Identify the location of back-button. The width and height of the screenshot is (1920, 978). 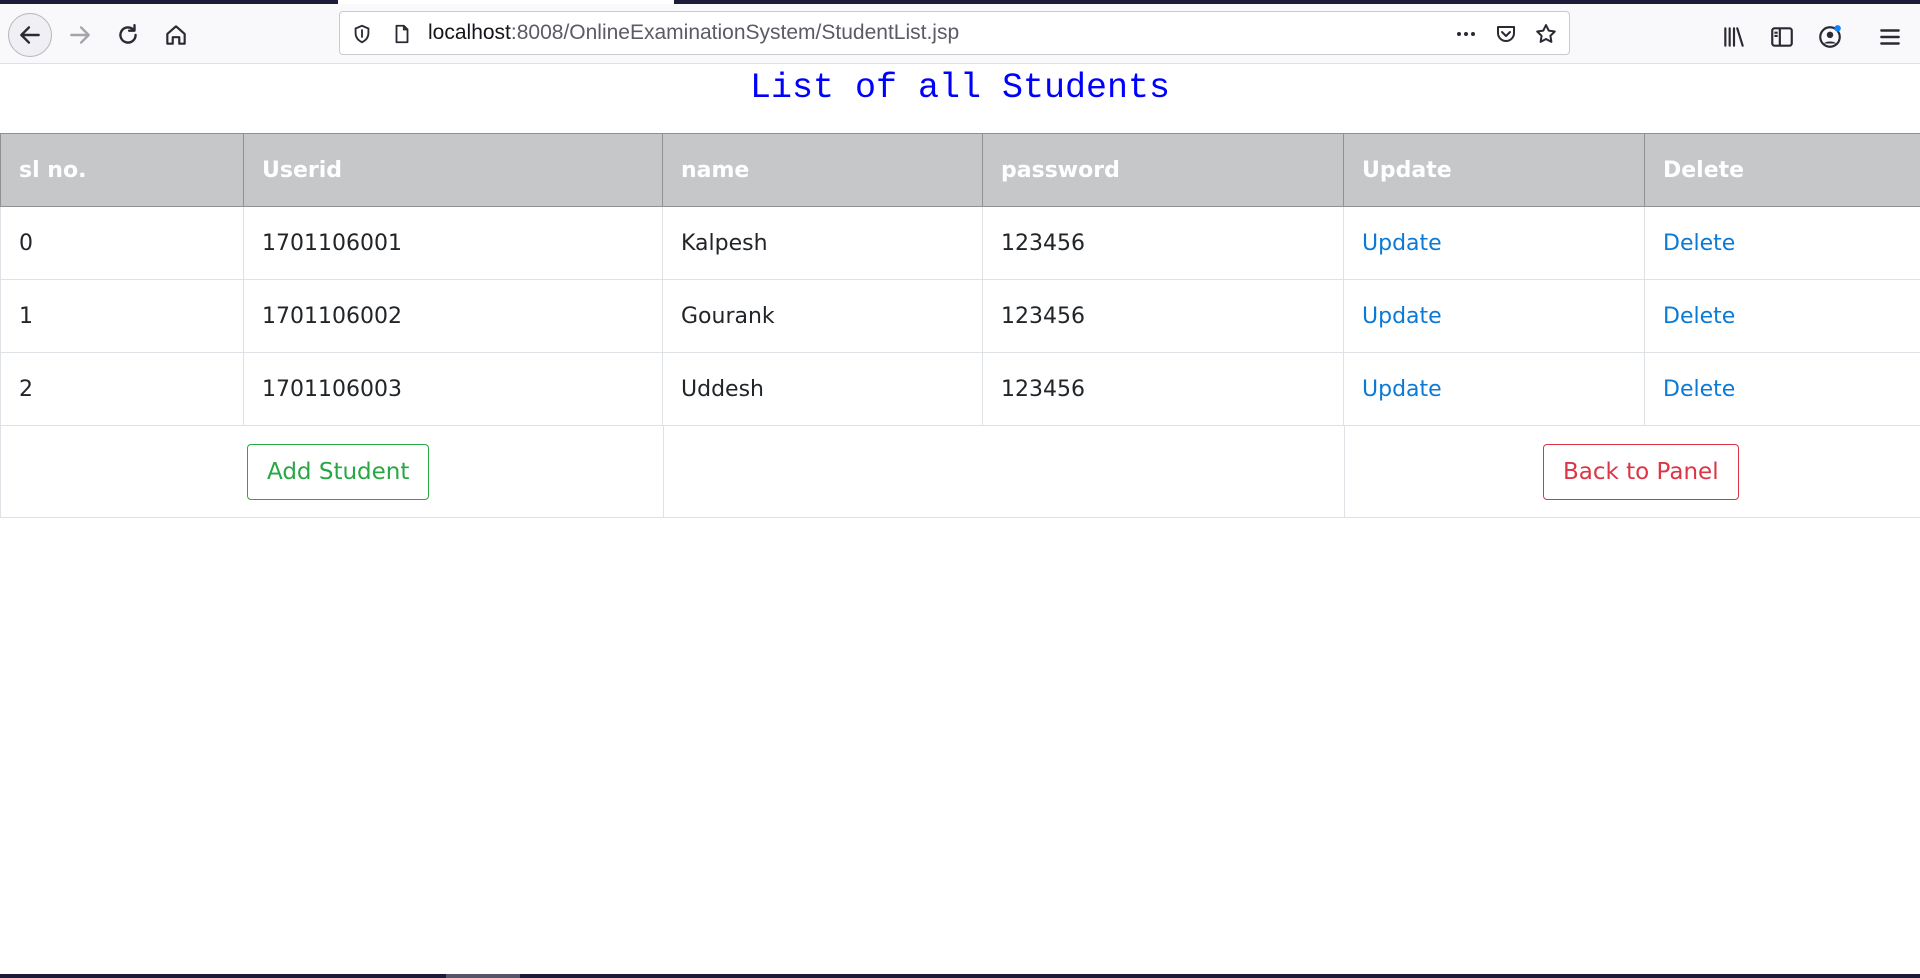
(30, 35).